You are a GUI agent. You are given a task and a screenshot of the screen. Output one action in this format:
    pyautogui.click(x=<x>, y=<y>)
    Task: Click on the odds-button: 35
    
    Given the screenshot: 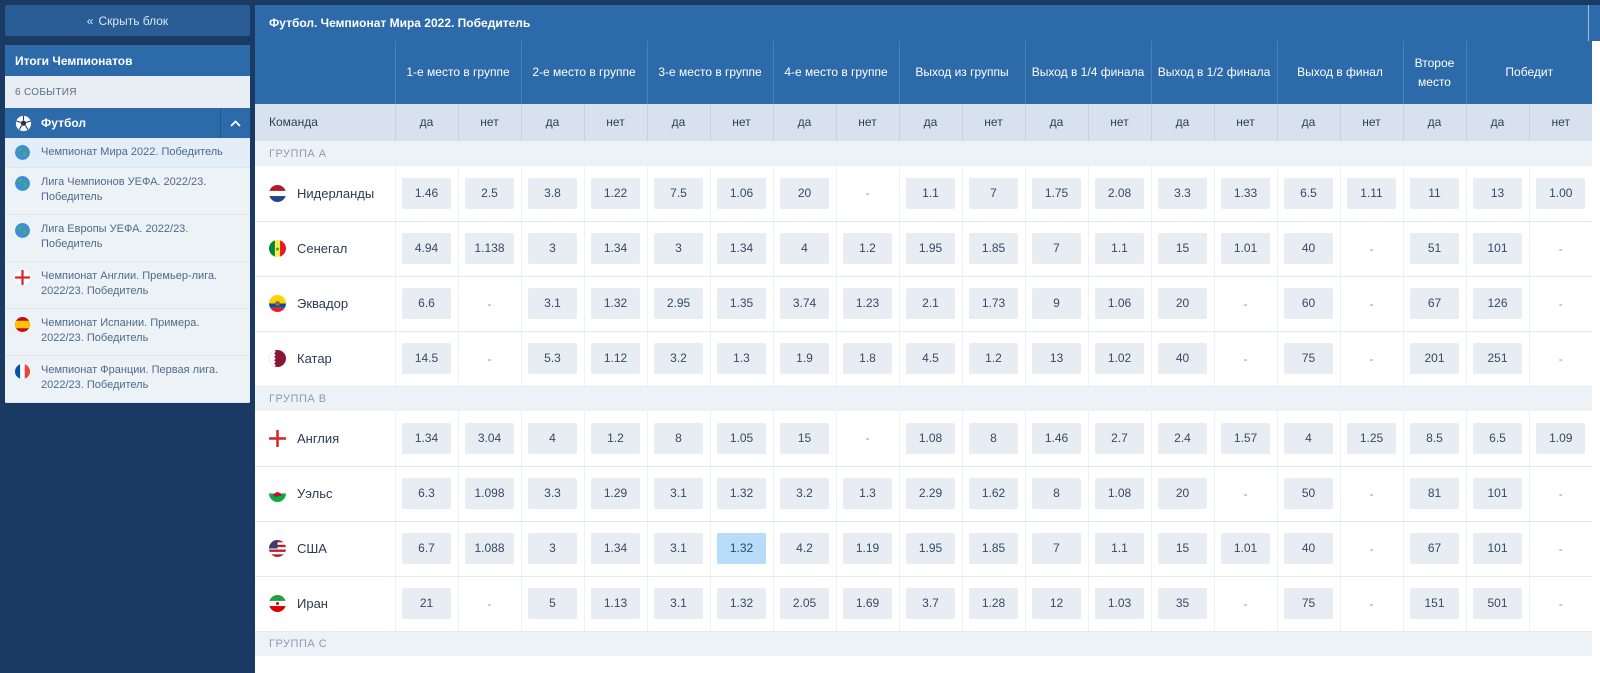 What is the action you would take?
    pyautogui.click(x=1182, y=603)
    